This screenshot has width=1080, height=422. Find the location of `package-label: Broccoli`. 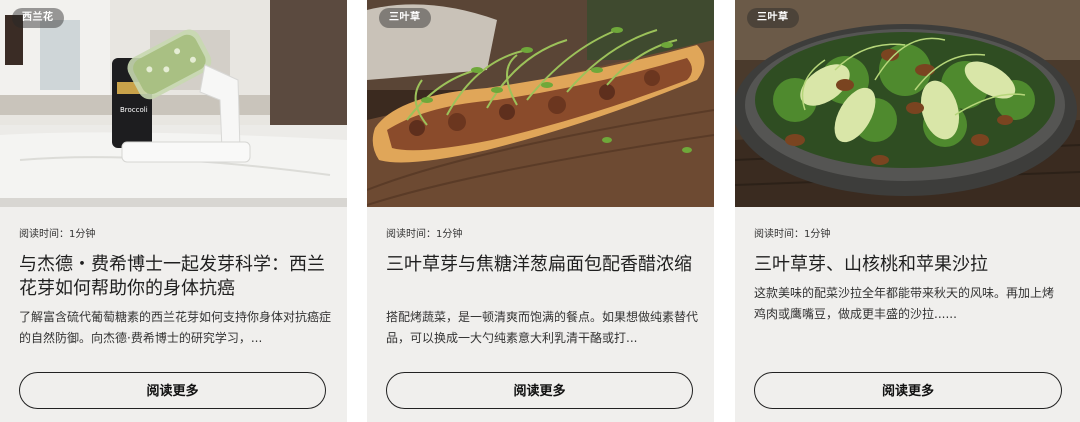

package-label: Broccoli is located at coordinates (134, 110).